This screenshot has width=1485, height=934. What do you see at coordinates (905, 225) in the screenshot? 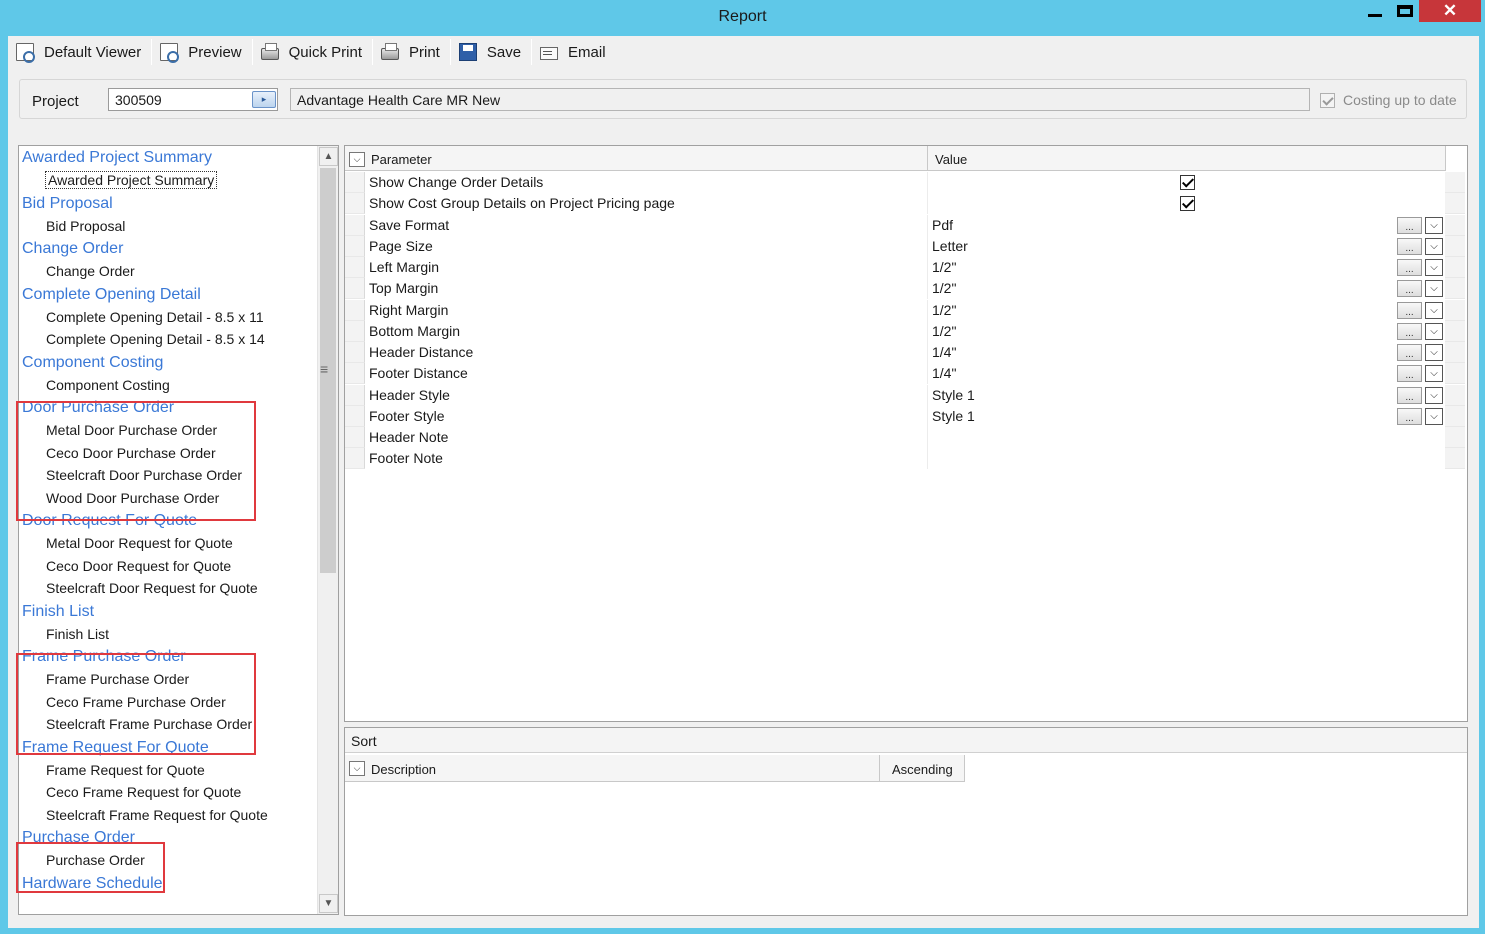
I see `parameter-row: Save Format Pdf ... ⌵` at bounding box center [905, 225].